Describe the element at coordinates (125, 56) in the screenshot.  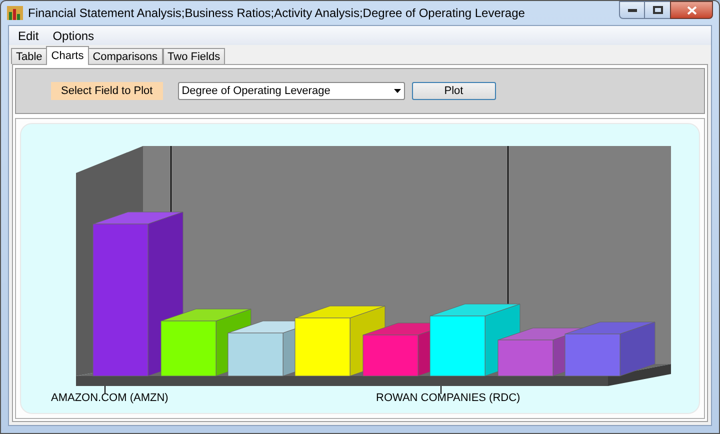
I see `tab: Comparisons` at that location.